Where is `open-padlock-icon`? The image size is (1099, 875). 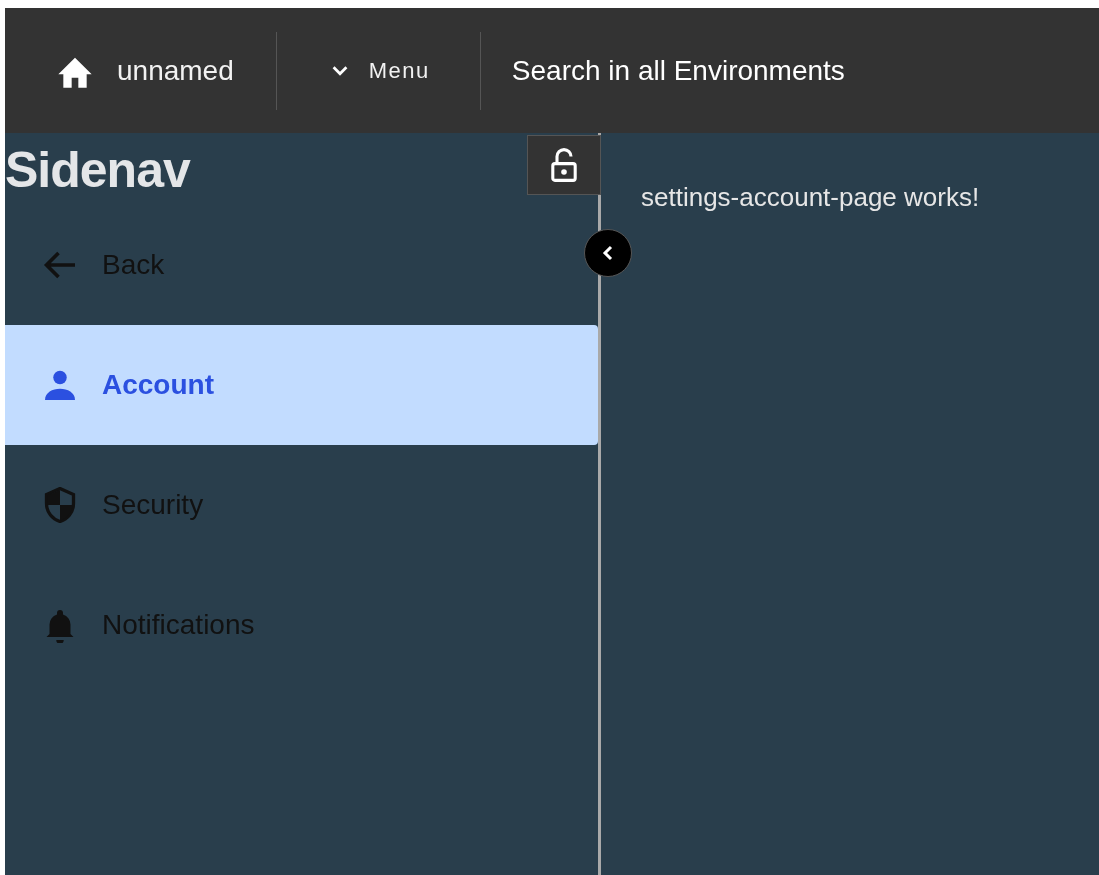 open-padlock-icon is located at coordinates (564, 165).